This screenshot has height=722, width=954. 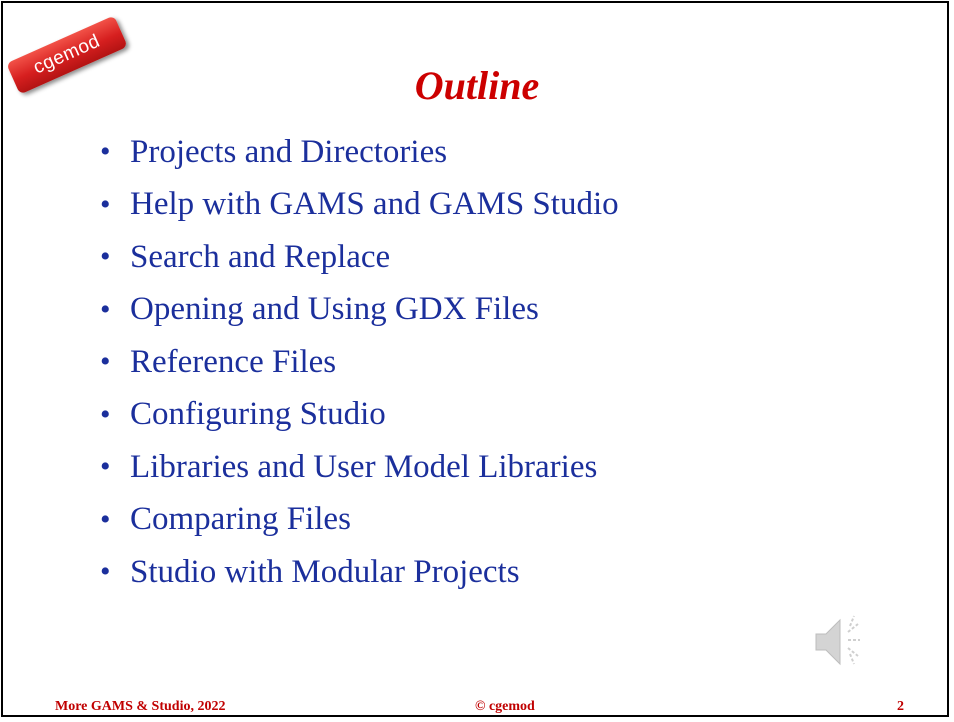 I want to click on list-item: • Projects and Directories, so click(x=359, y=152).